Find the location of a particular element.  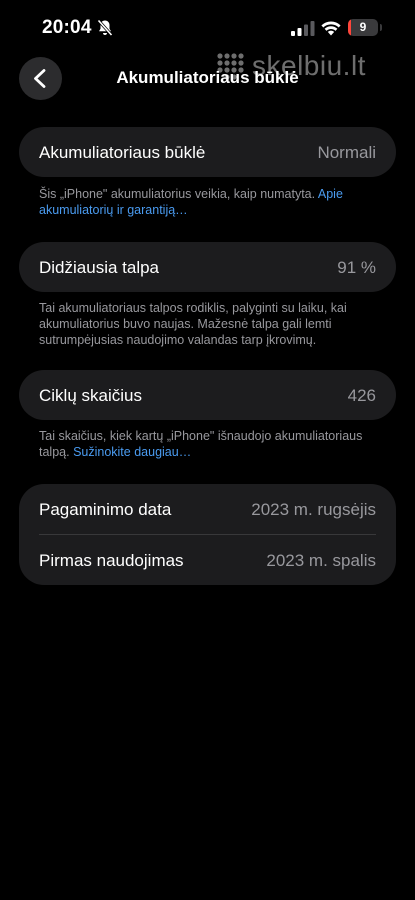

bell-slash-icon is located at coordinates (105, 28).